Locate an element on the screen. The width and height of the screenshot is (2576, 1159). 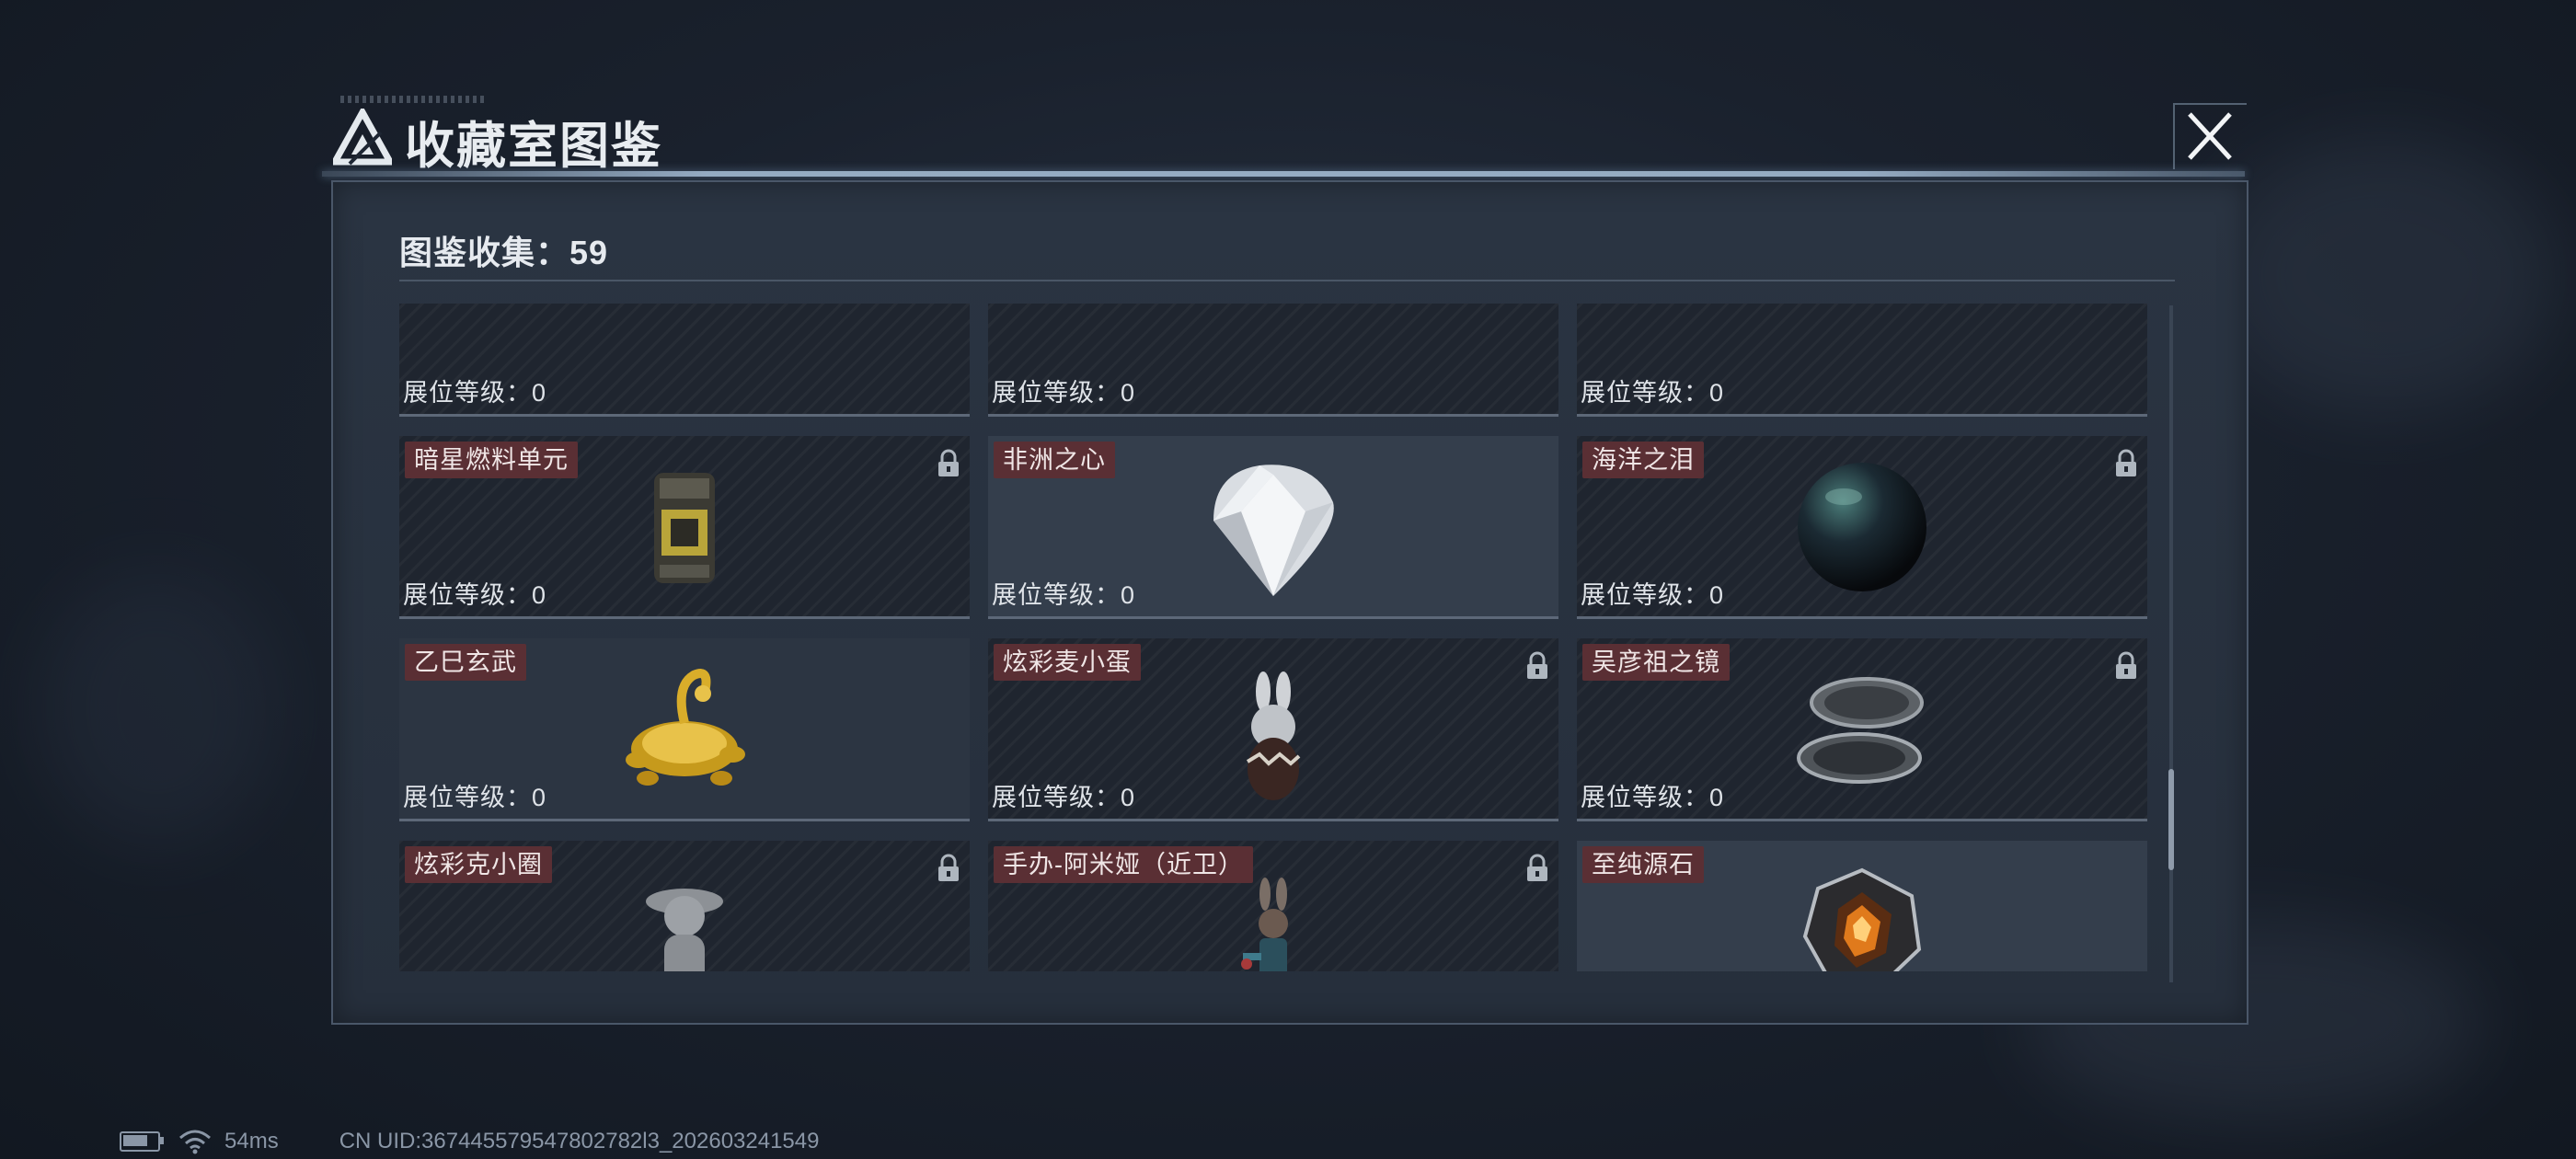
collection-card: 手办-阿米娅（近卫） 展位等级：0 is located at coordinates (1273, 906).